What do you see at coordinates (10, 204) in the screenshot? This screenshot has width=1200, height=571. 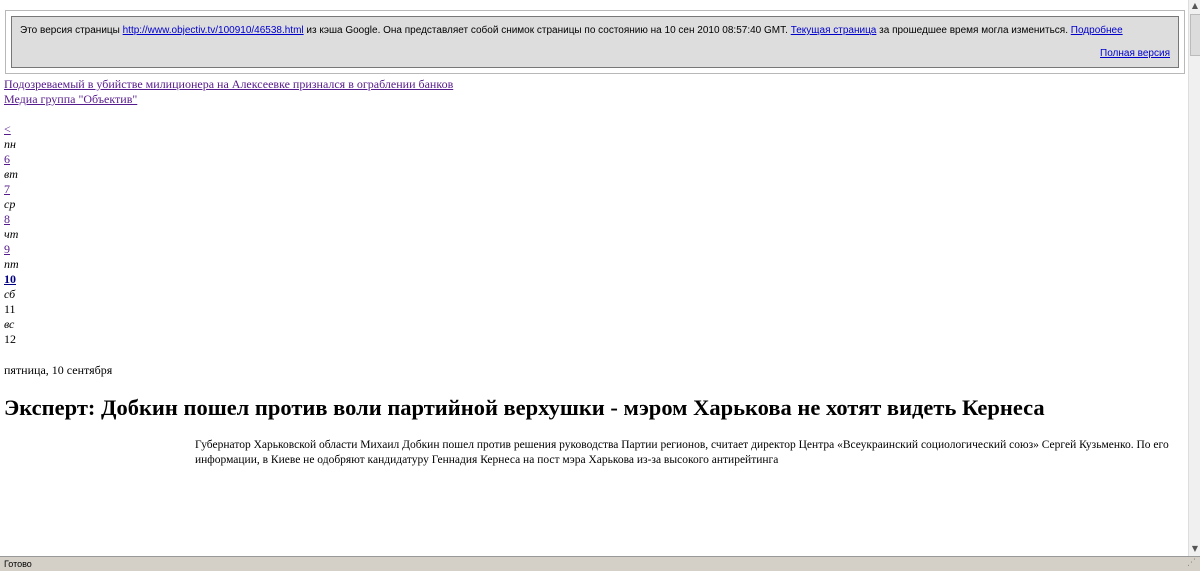 I see `weekday-label: ср` at bounding box center [10, 204].